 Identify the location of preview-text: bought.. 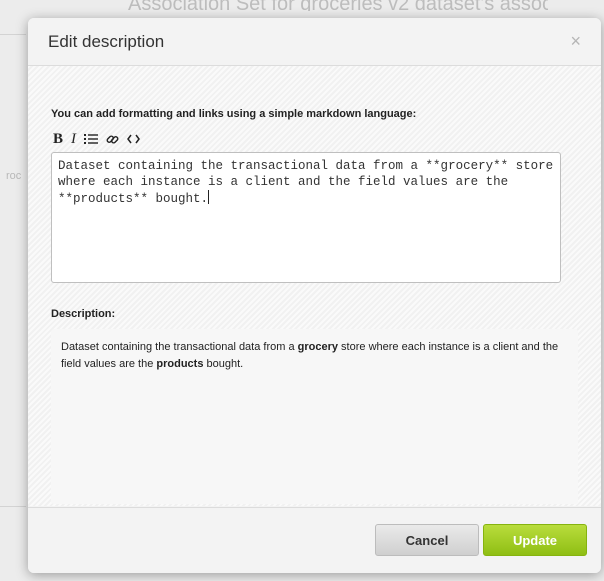
(223, 364).